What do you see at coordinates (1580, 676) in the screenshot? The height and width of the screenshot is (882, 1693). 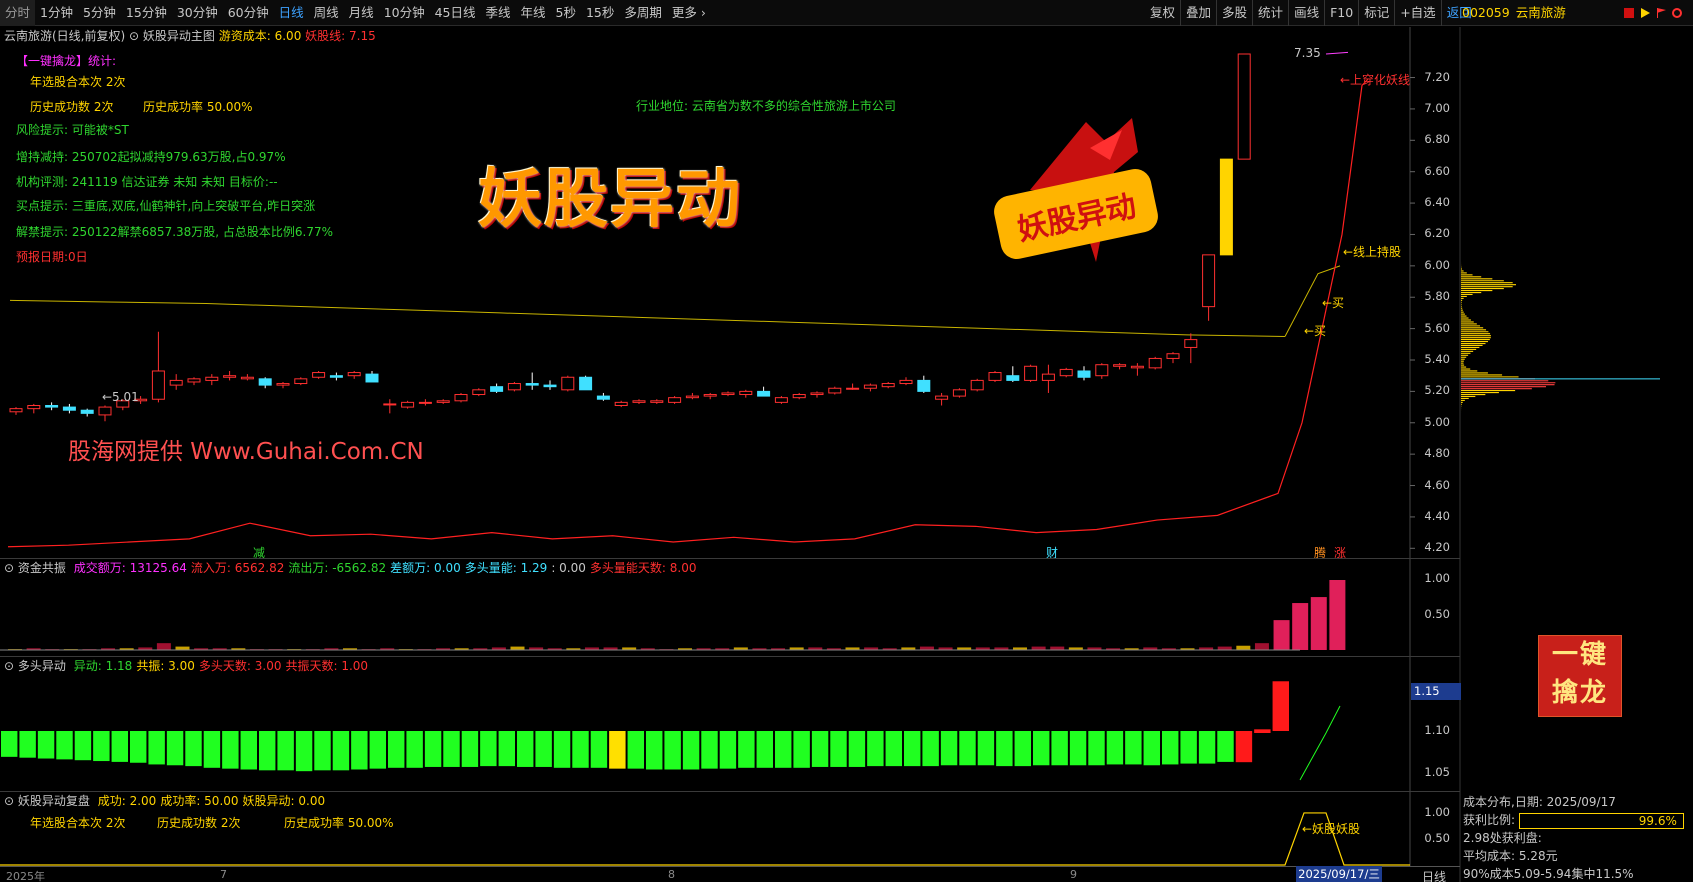 I see `grab-dragon-button: 一键 擒龙` at bounding box center [1580, 676].